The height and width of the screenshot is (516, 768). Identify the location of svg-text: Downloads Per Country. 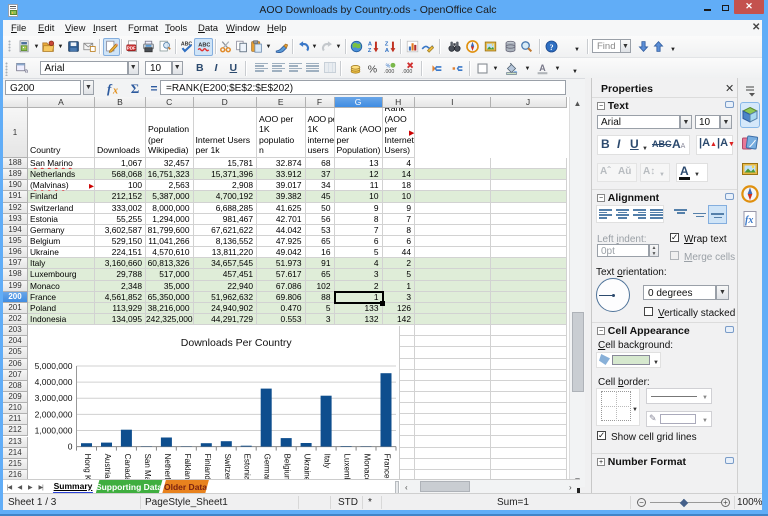
(236, 343).